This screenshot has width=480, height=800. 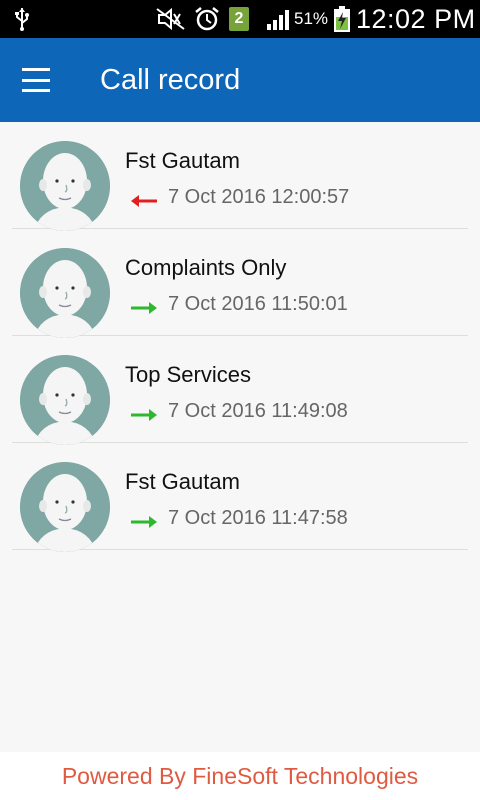 What do you see at coordinates (22, 19) in the screenshot?
I see `usb-icon` at bounding box center [22, 19].